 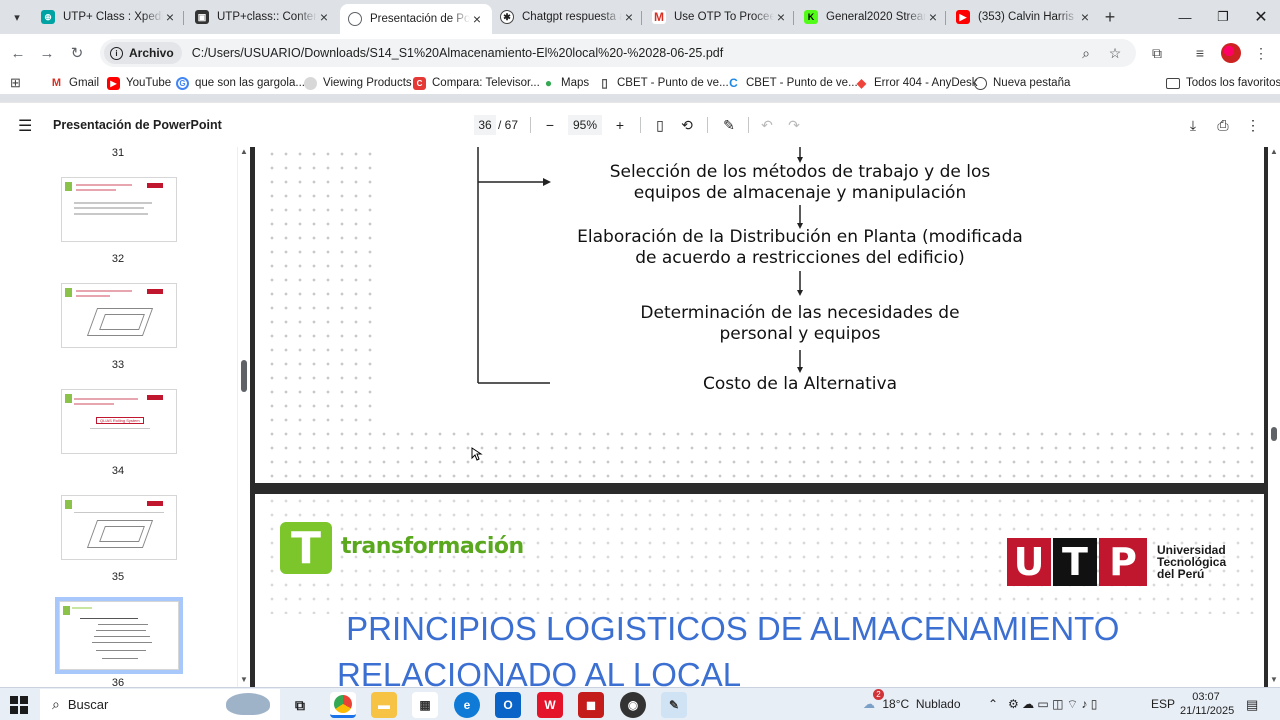 I want to click on tab-stream: K General2020 Stream ×, so click(x=872, y=17).